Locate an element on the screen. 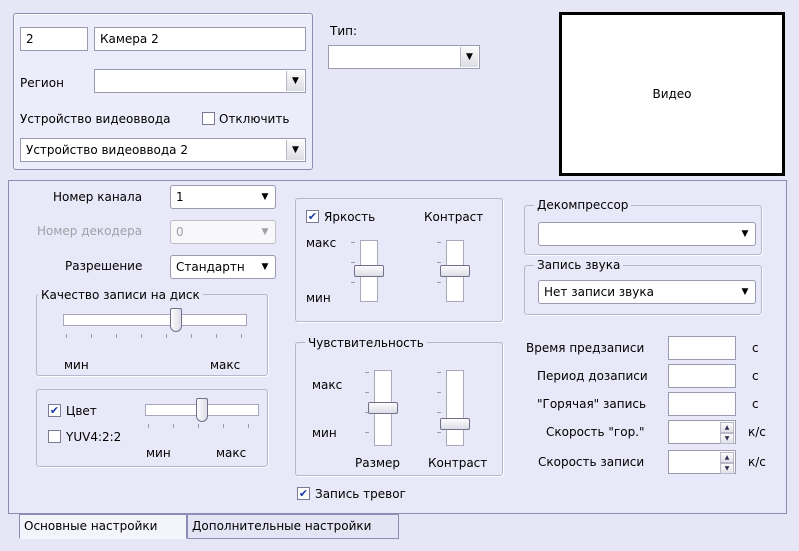  brightness-min-label: мин is located at coordinates (318, 298).